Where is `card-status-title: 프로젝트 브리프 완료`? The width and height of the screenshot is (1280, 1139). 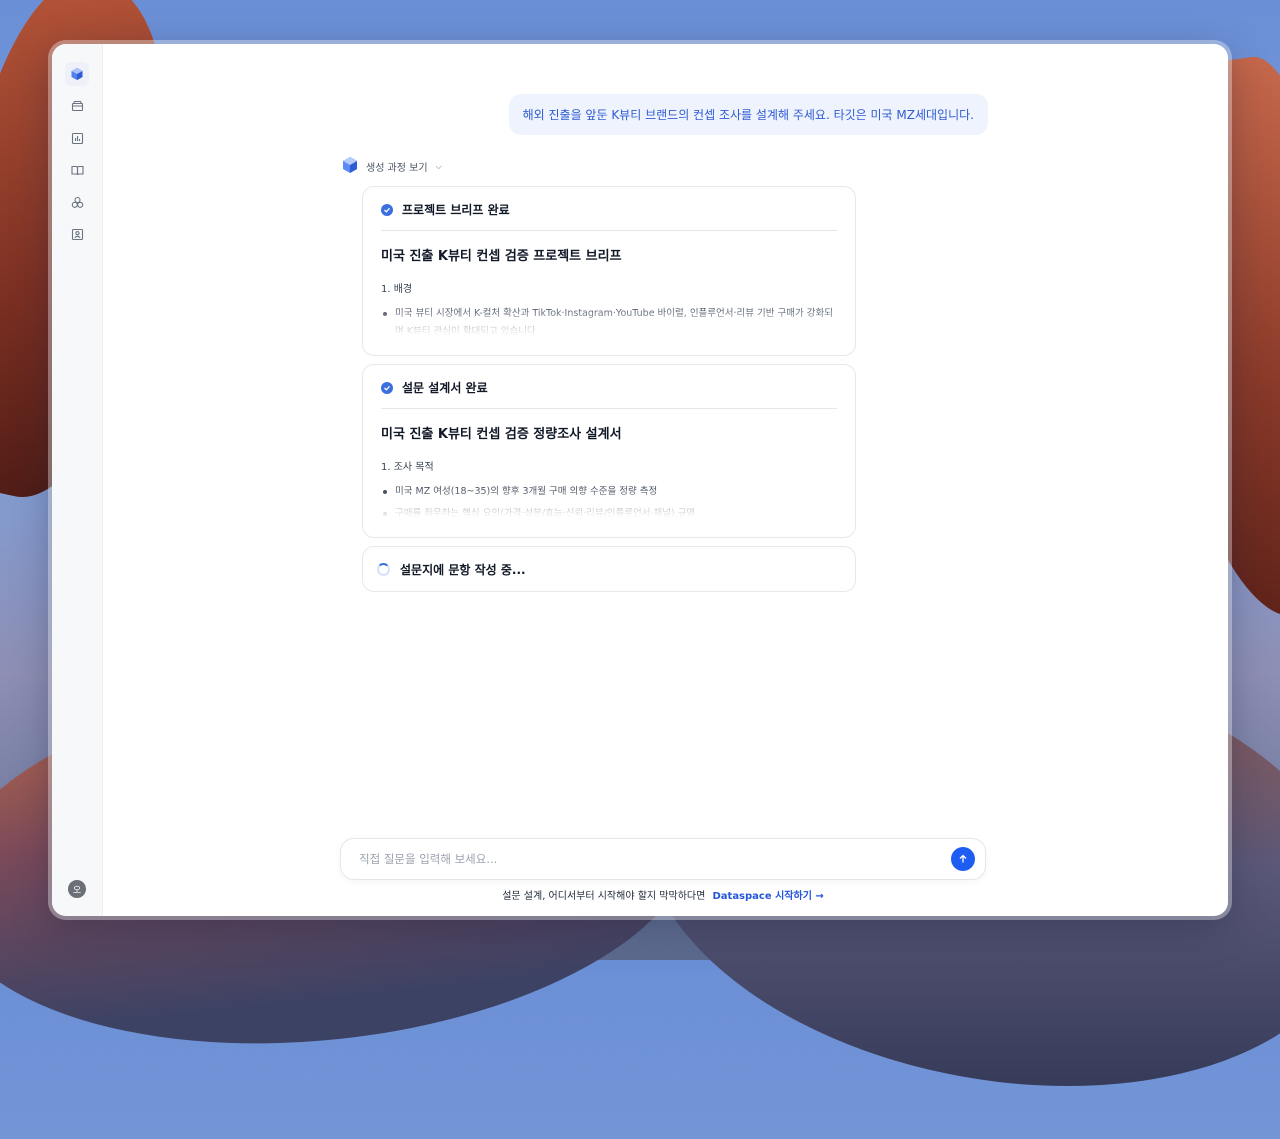
card-status-title: 프로젝트 브리프 완료 is located at coordinates (456, 210).